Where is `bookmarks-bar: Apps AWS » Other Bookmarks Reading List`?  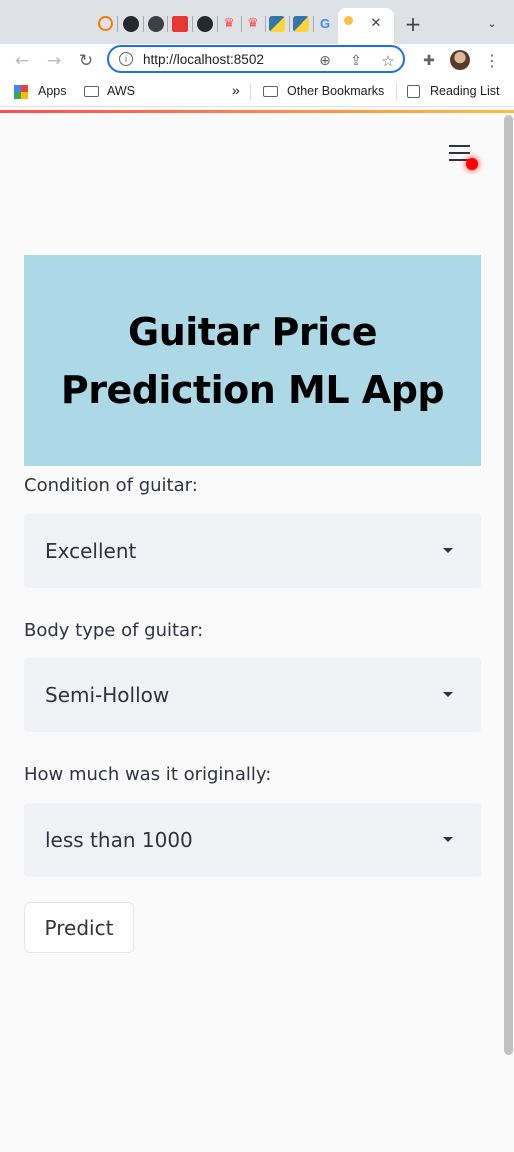 bookmarks-bar: Apps AWS » Other Bookmarks Reading List is located at coordinates (257, 92).